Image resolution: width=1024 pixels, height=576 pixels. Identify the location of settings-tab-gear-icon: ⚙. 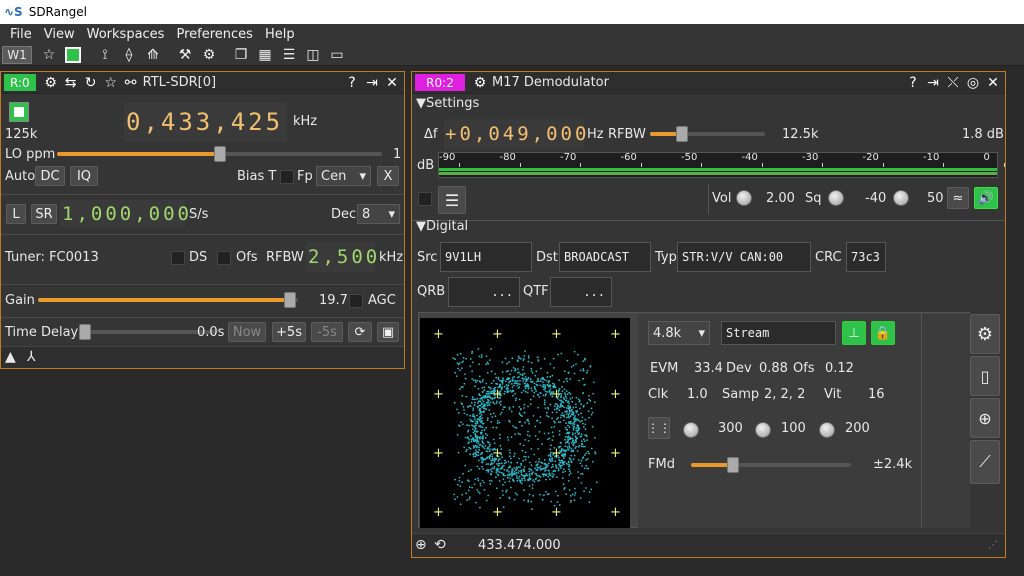
(985, 334).